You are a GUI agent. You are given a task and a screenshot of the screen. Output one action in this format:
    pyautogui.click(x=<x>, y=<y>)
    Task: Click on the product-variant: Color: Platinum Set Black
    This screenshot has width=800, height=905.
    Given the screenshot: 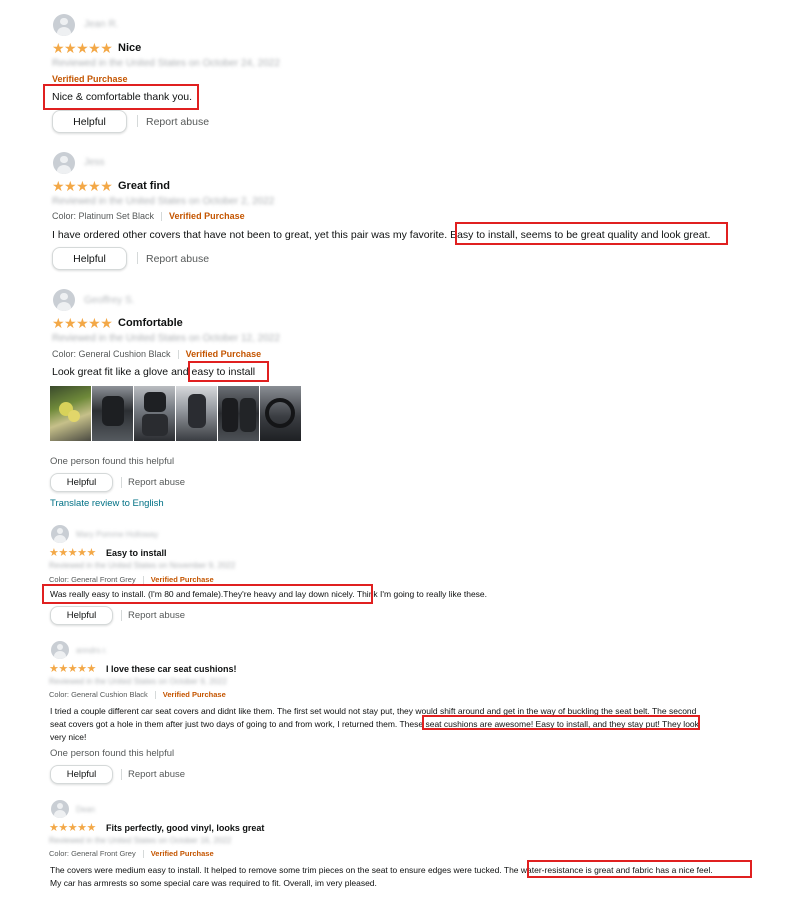 What is the action you would take?
    pyautogui.click(x=103, y=216)
    